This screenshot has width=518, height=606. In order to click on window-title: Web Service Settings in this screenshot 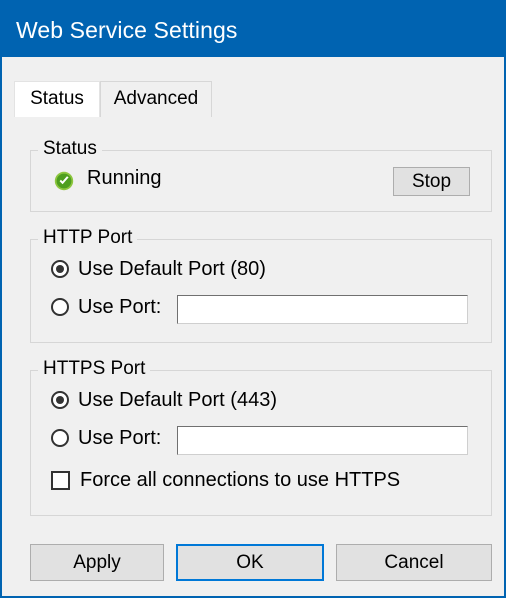, I will do `click(127, 30)`.